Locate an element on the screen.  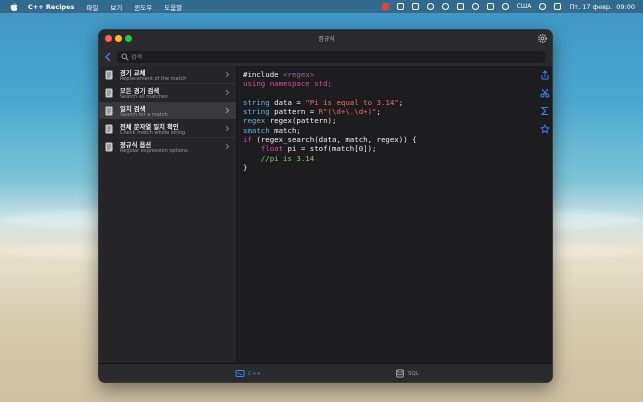
tab-label: C++ is located at coordinates (255, 373).